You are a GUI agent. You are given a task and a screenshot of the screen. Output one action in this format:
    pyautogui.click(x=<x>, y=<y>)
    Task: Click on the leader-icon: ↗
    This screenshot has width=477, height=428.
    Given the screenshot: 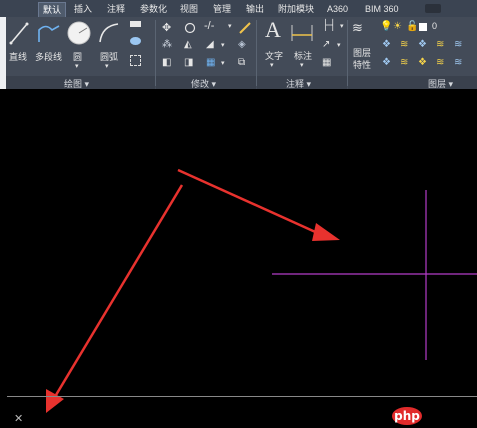 What is the action you would take?
    pyautogui.click(x=326, y=44)
    